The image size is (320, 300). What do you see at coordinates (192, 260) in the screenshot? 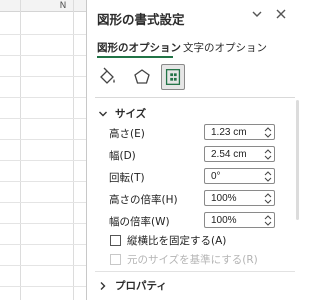
I see `relative-original-label: 元のサイズを基準にする(R)` at bounding box center [192, 260].